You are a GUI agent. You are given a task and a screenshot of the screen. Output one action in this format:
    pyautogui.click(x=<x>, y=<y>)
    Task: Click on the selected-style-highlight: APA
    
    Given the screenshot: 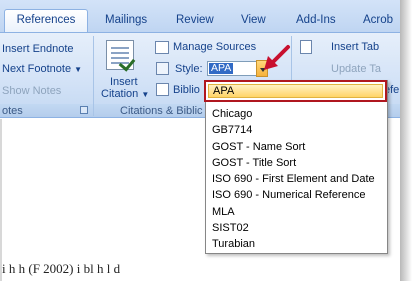 What is the action you would take?
    pyautogui.click(x=295, y=91)
    